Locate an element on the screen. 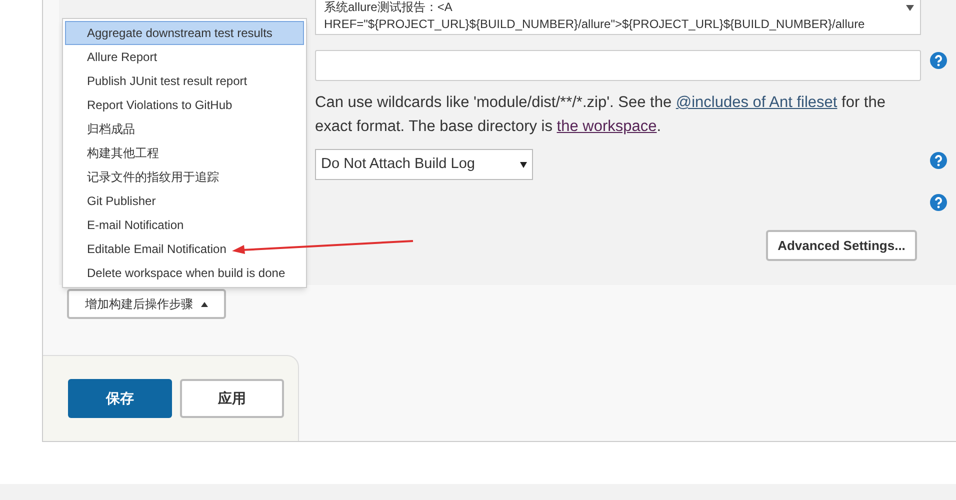 The height and width of the screenshot is (500, 956). menu-item: Editable Email Notification is located at coordinates (146, 249).